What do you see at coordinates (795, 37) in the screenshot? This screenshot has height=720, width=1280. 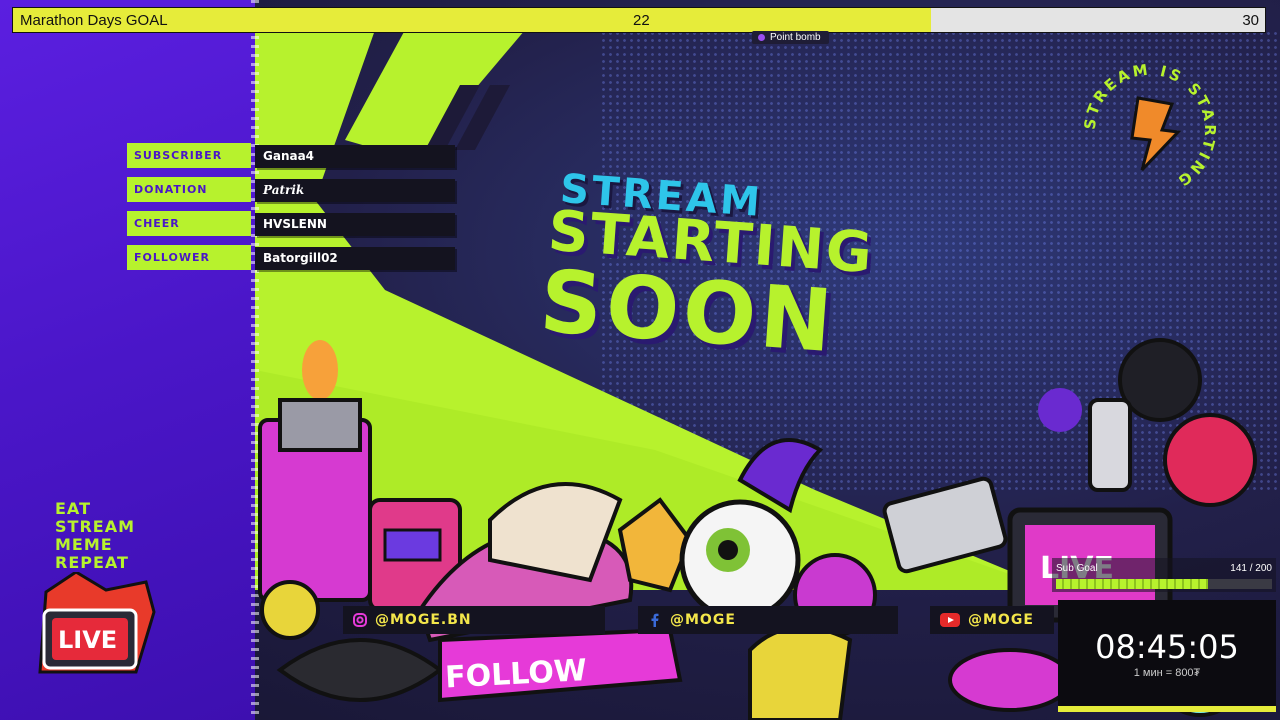 I see `point-bomb-label: Point bomb` at bounding box center [795, 37].